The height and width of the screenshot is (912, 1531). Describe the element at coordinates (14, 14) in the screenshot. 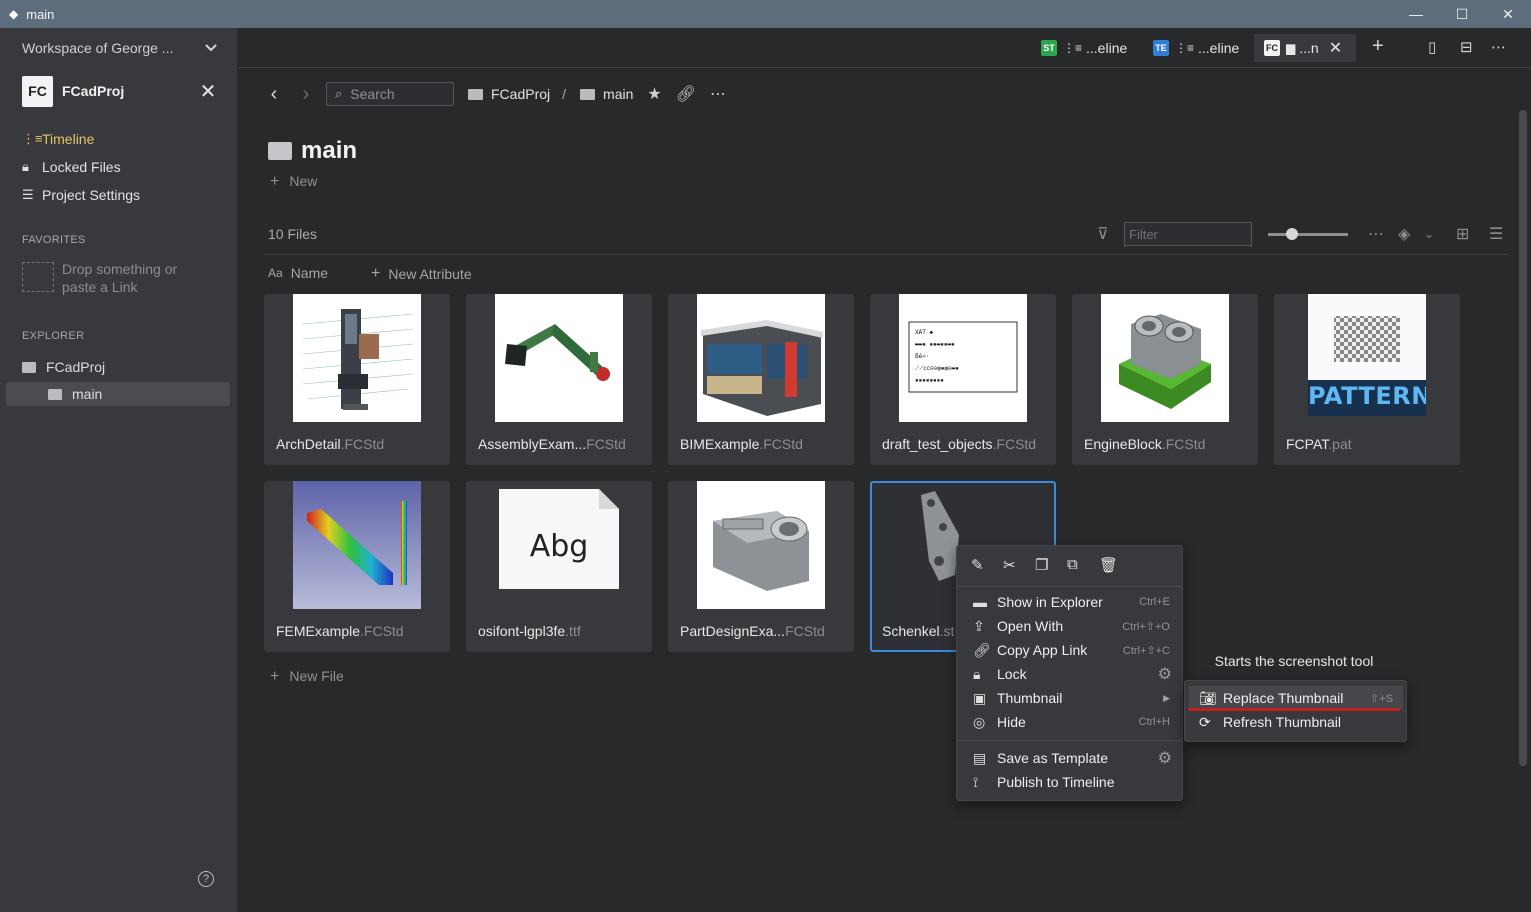

I see `app-logo-icon: ◆` at that location.